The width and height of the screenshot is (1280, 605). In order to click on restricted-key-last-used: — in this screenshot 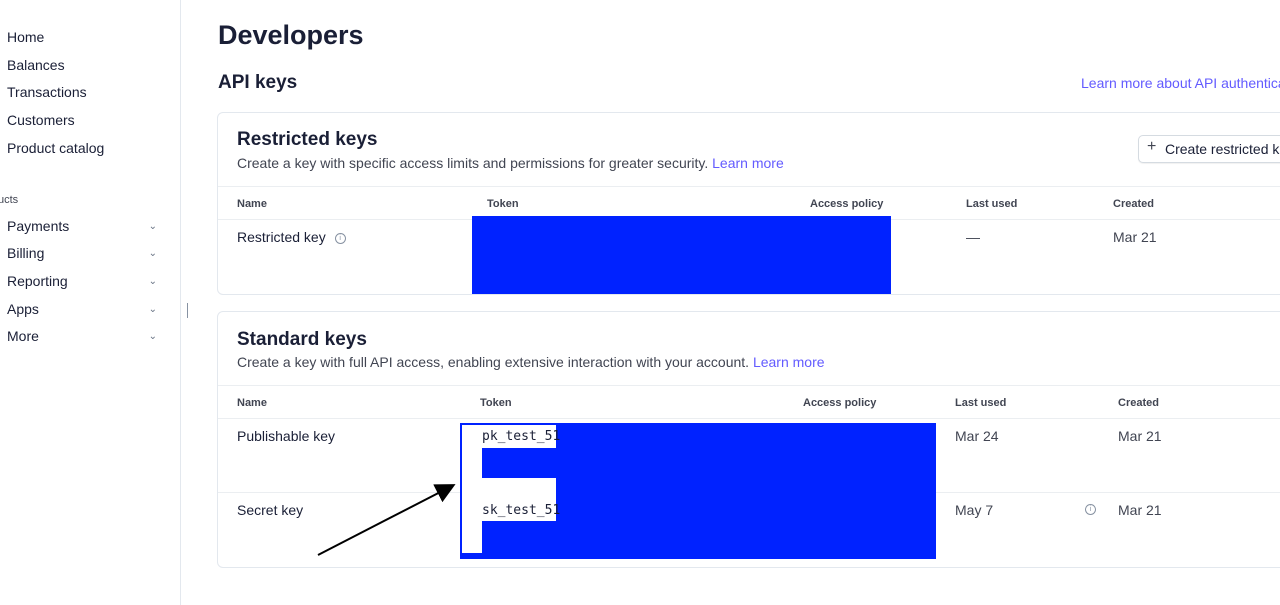, I will do `click(973, 237)`.